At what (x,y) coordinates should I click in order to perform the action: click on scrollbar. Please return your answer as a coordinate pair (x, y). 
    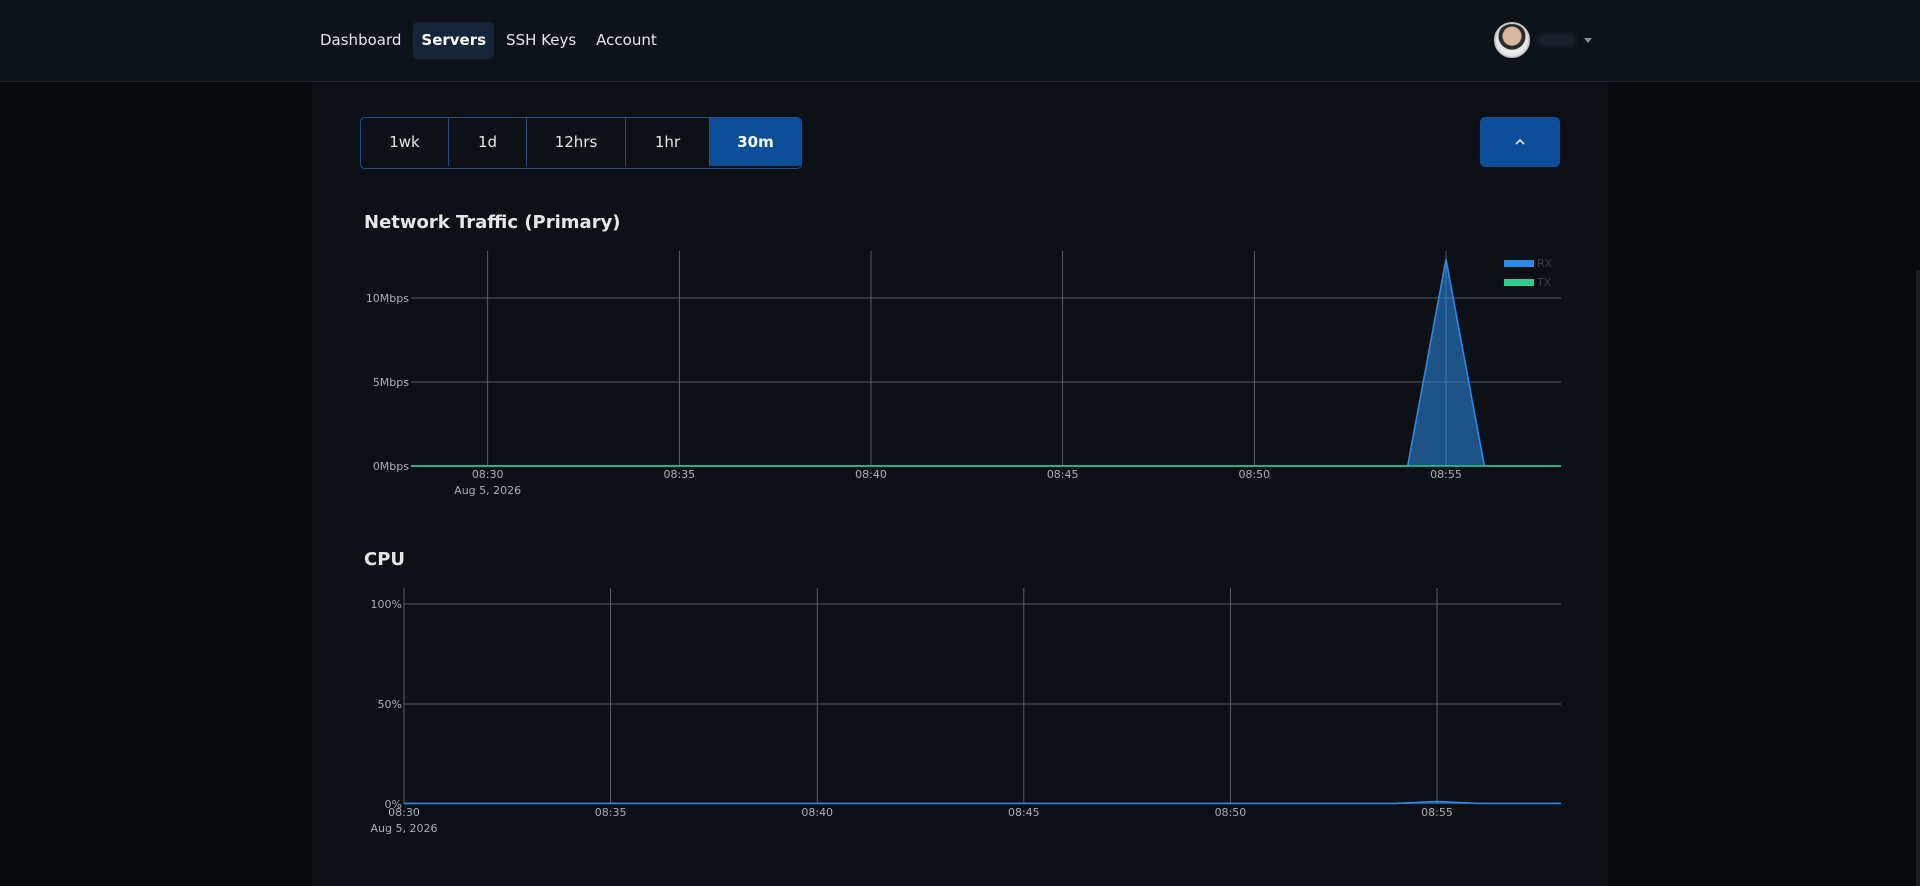
    Looking at the image, I should click on (1918, 578).